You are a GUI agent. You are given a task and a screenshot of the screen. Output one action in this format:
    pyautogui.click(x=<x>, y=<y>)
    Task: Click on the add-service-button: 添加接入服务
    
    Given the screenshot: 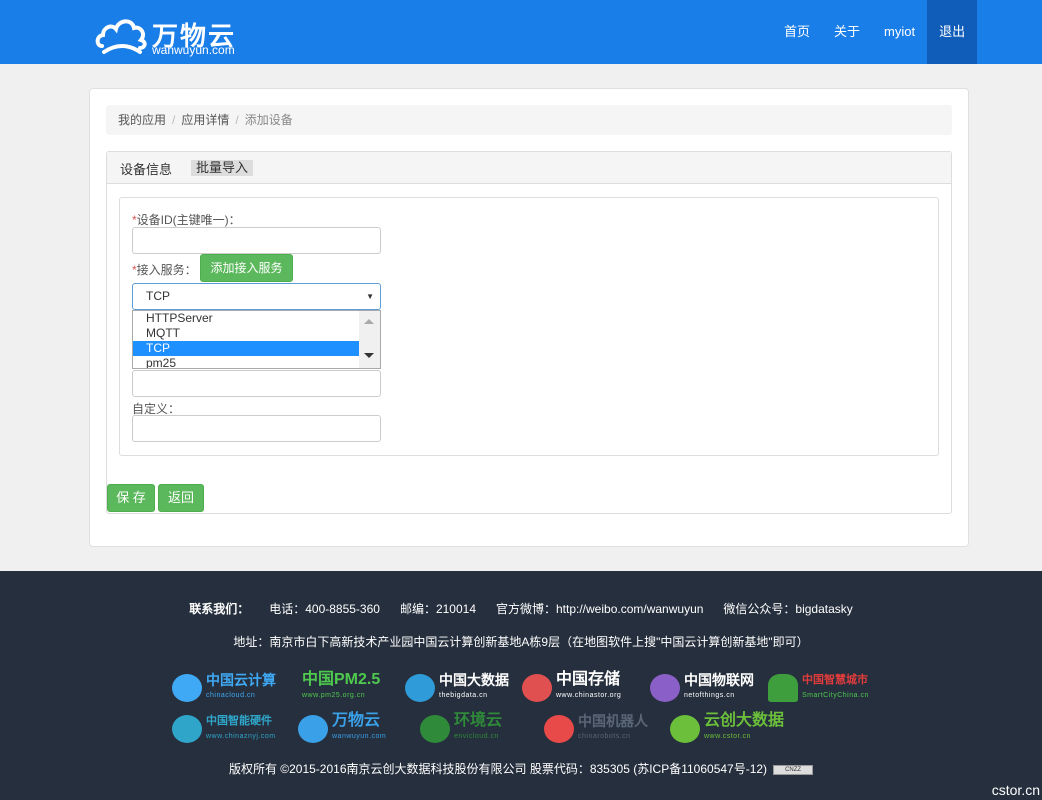 What is the action you would take?
    pyautogui.click(x=246, y=268)
    